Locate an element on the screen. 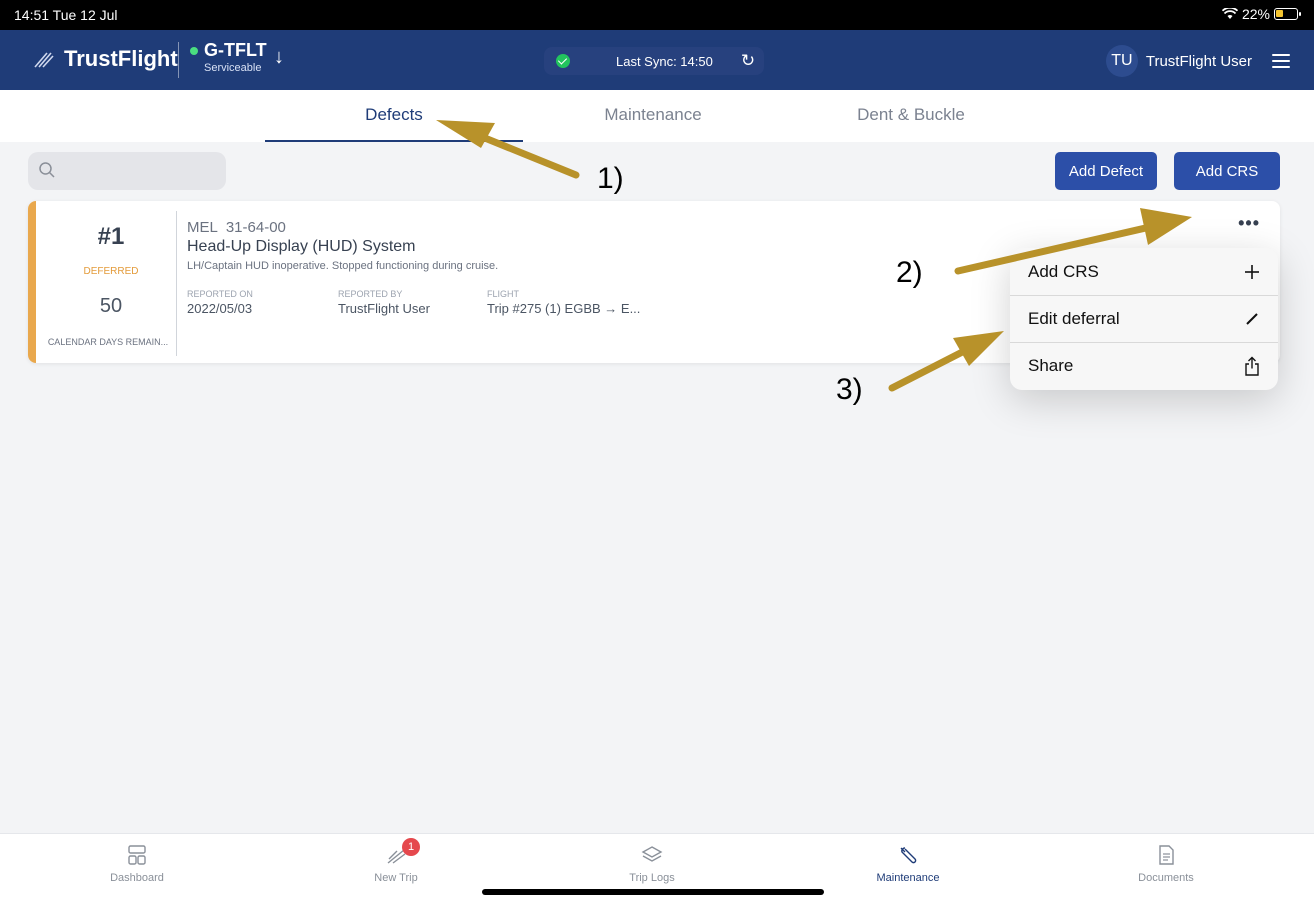 The image size is (1314, 916). pencil-icon is located at coordinates (1252, 319).